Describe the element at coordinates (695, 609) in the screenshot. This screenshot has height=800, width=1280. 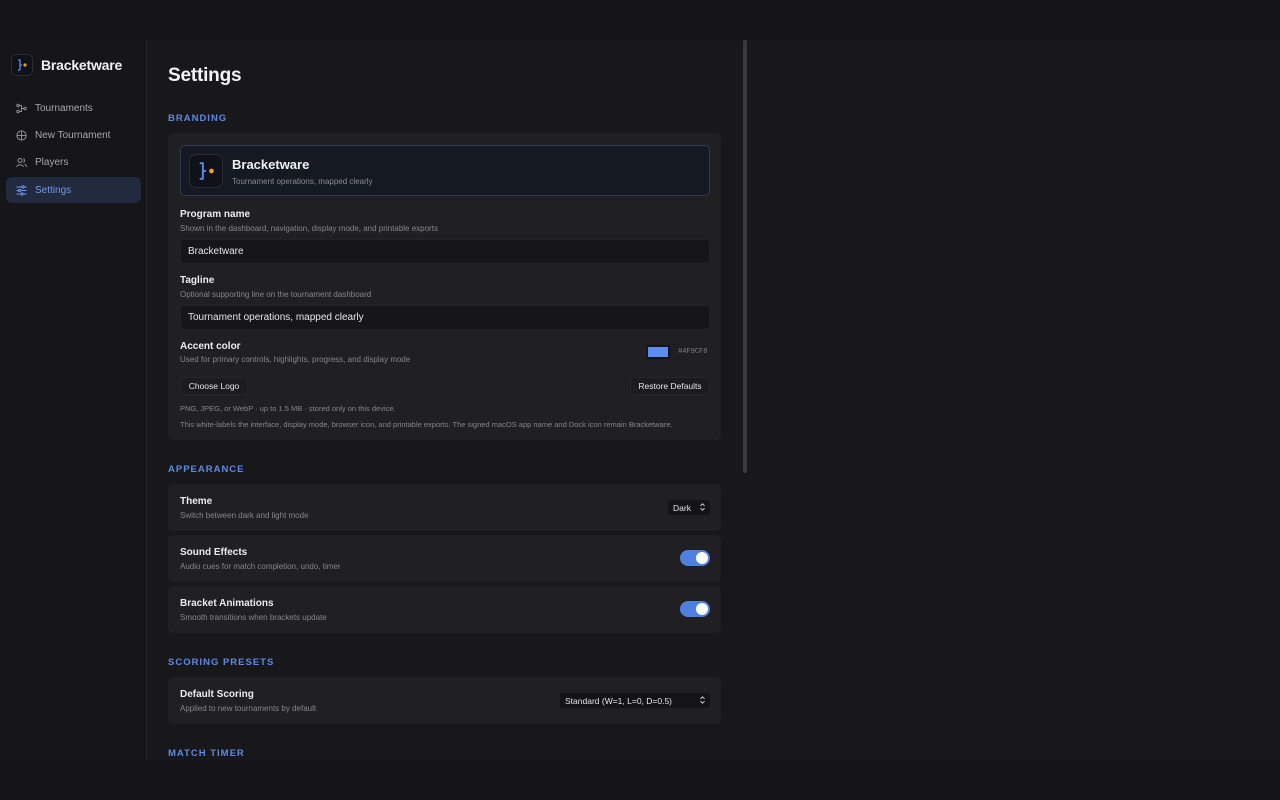
I see `bracket-animations-toggle` at that location.